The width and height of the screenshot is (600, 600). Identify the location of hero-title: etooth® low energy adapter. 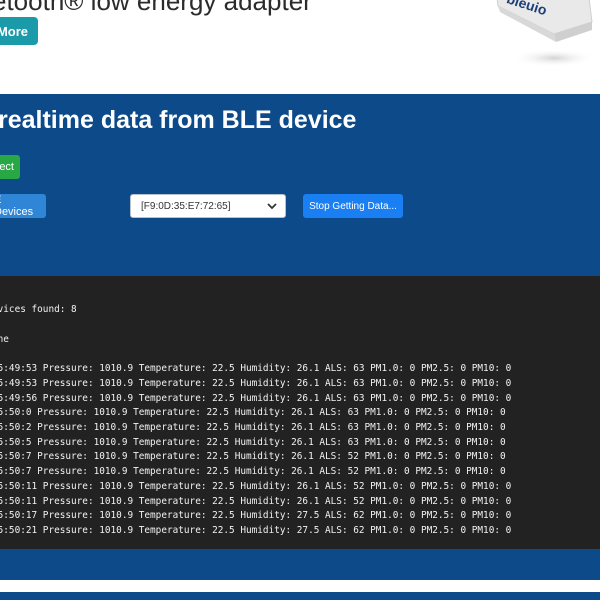
(156, 8).